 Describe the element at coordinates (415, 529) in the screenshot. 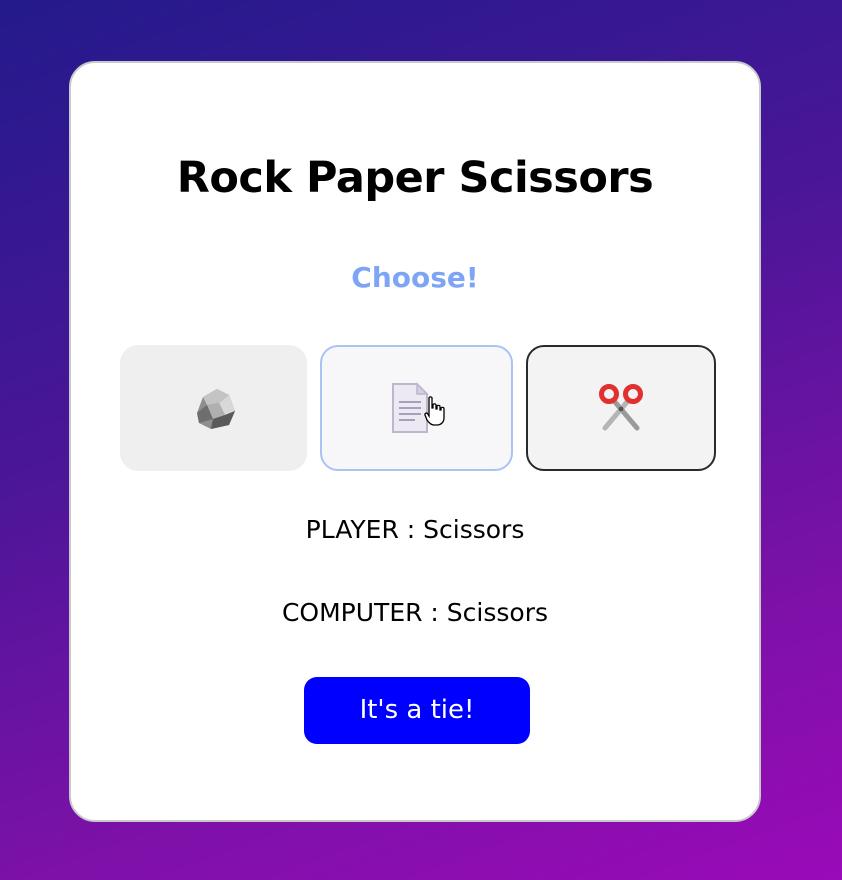

I see `player-choice-text: PLAYER : Scissors` at that location.